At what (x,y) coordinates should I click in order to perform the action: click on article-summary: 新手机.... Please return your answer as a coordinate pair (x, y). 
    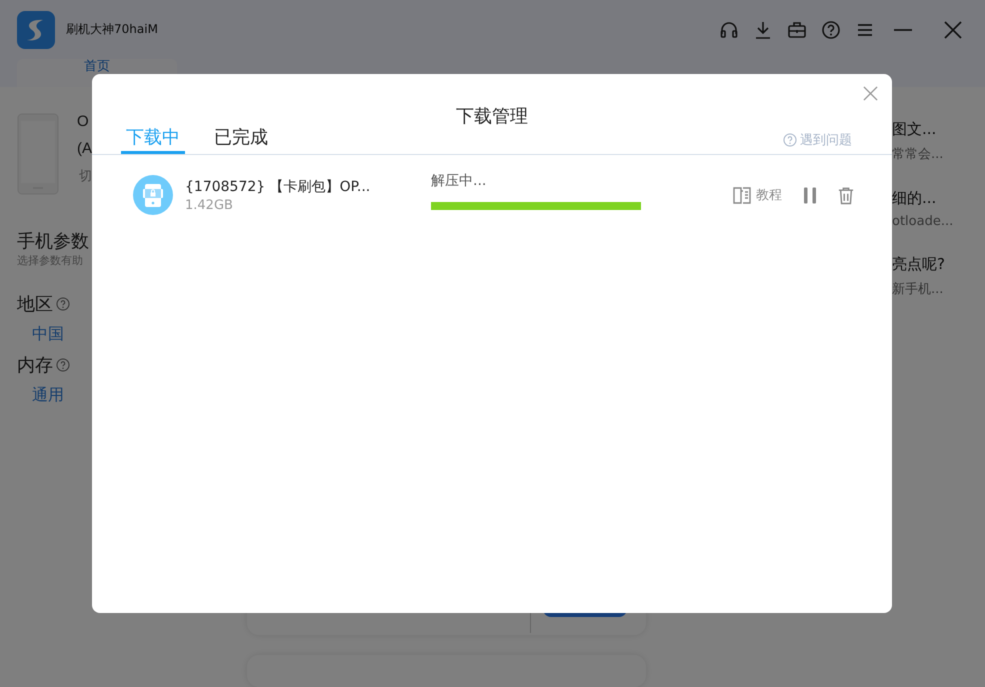
    Looking at the image, I should click on (918, 289).